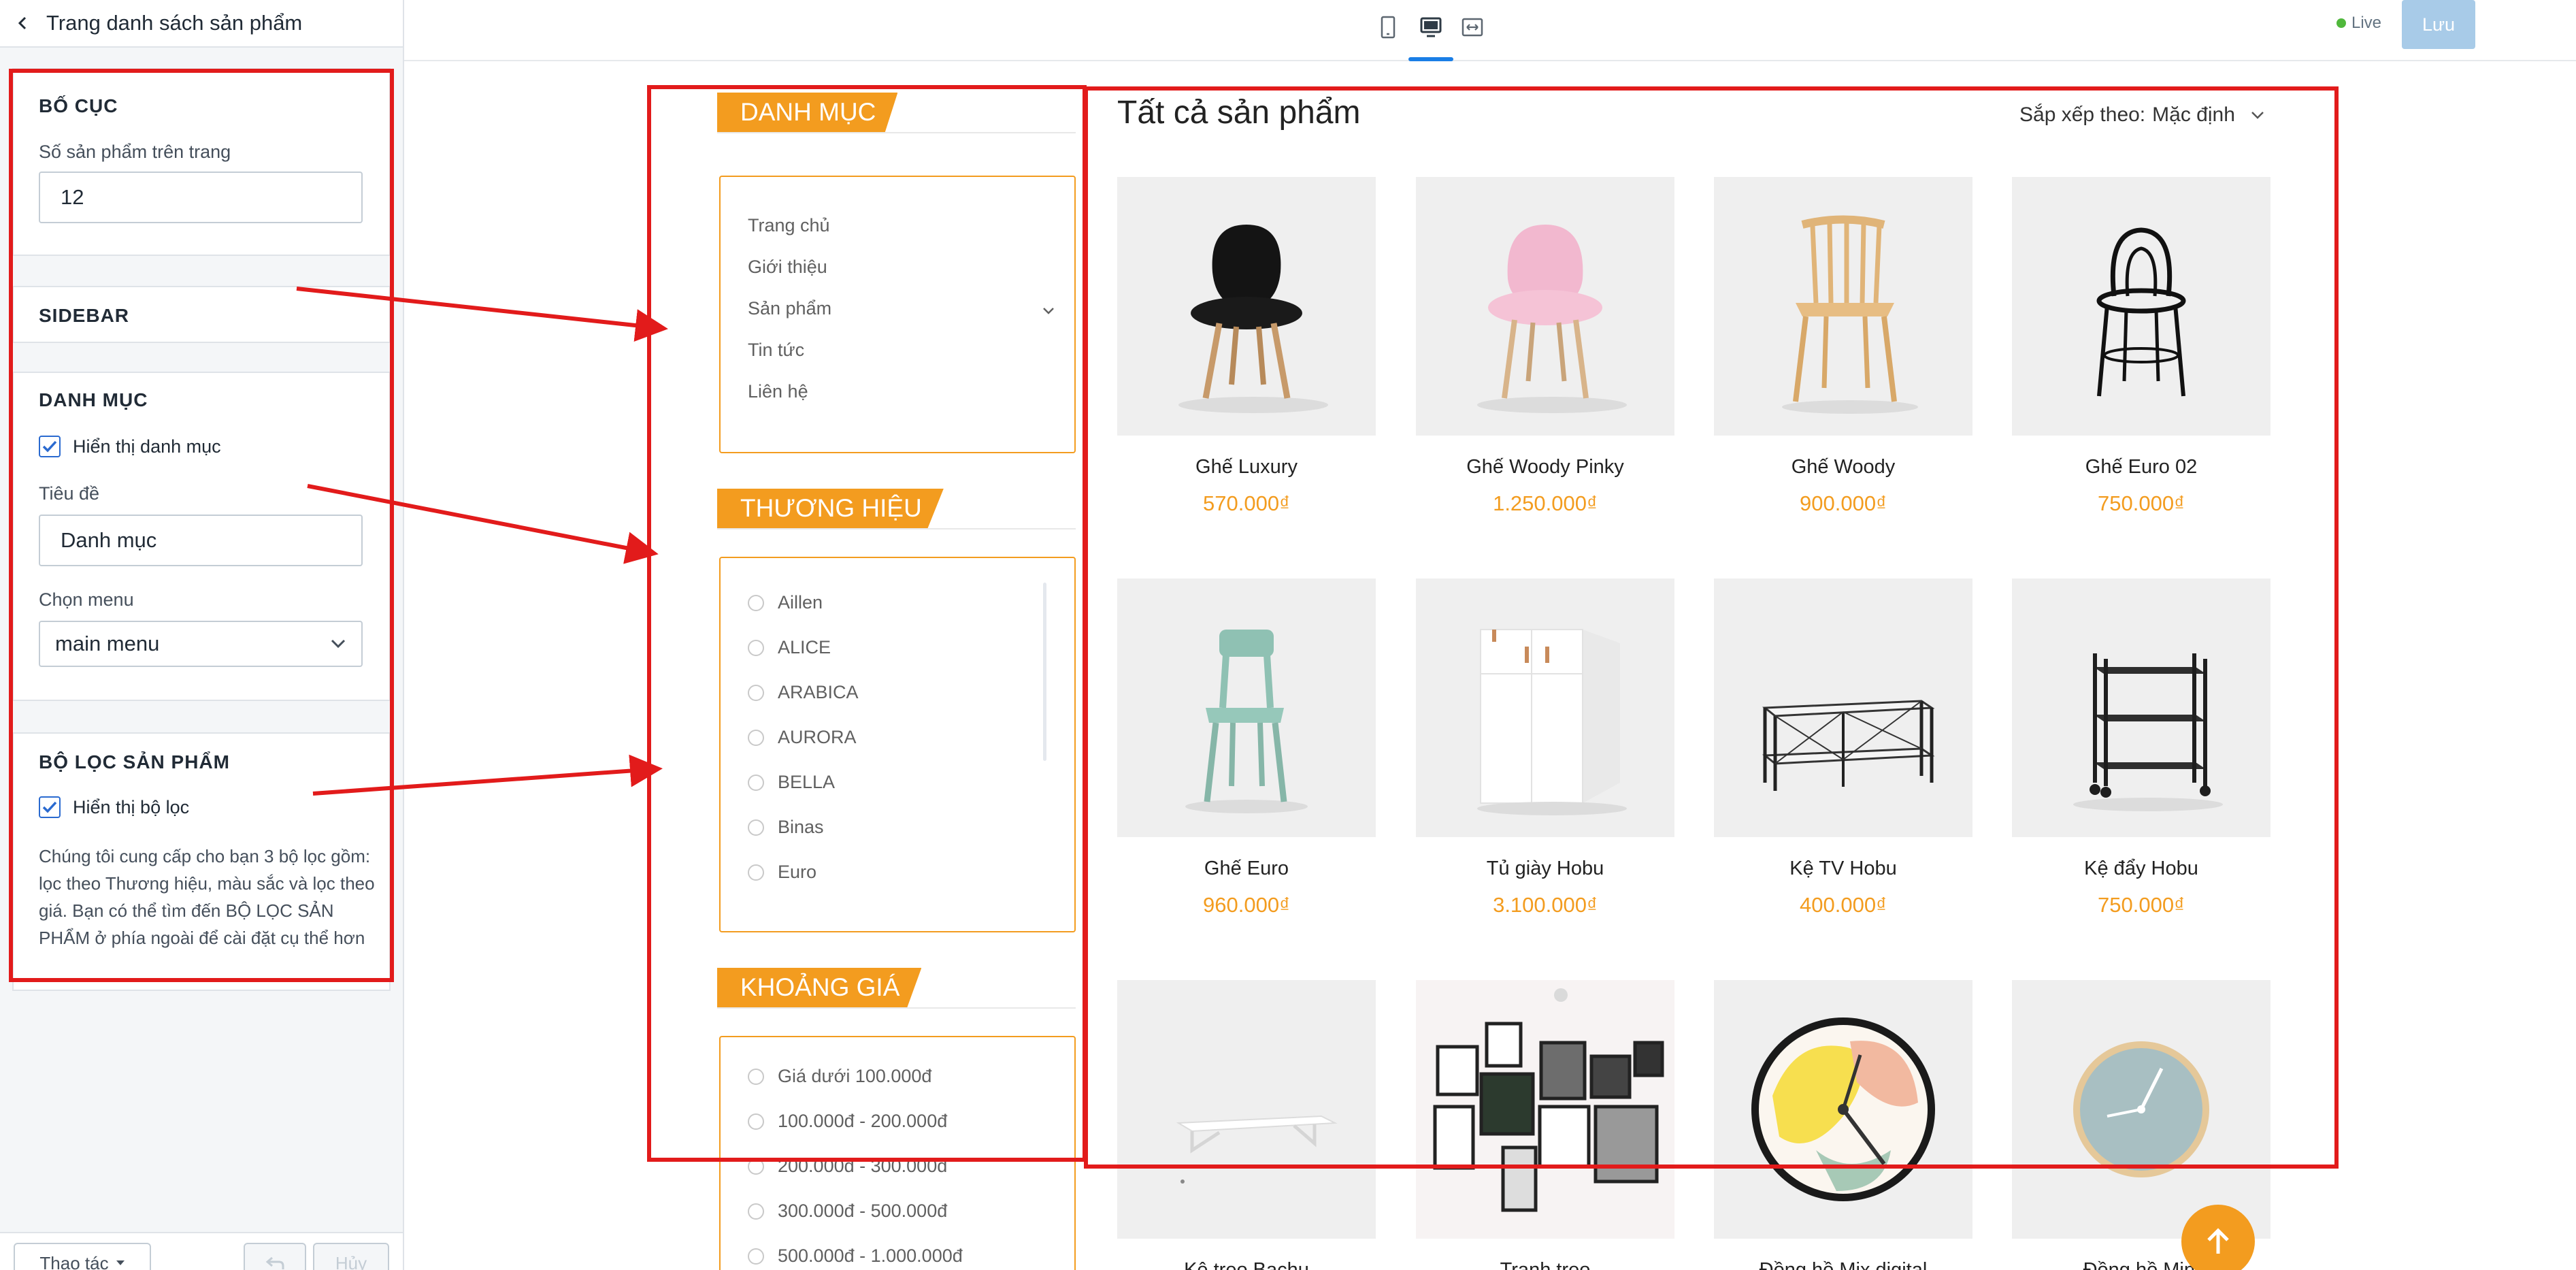  I want to click on price-option: 100.000đ - 200.000đ, so click(847, 1121).